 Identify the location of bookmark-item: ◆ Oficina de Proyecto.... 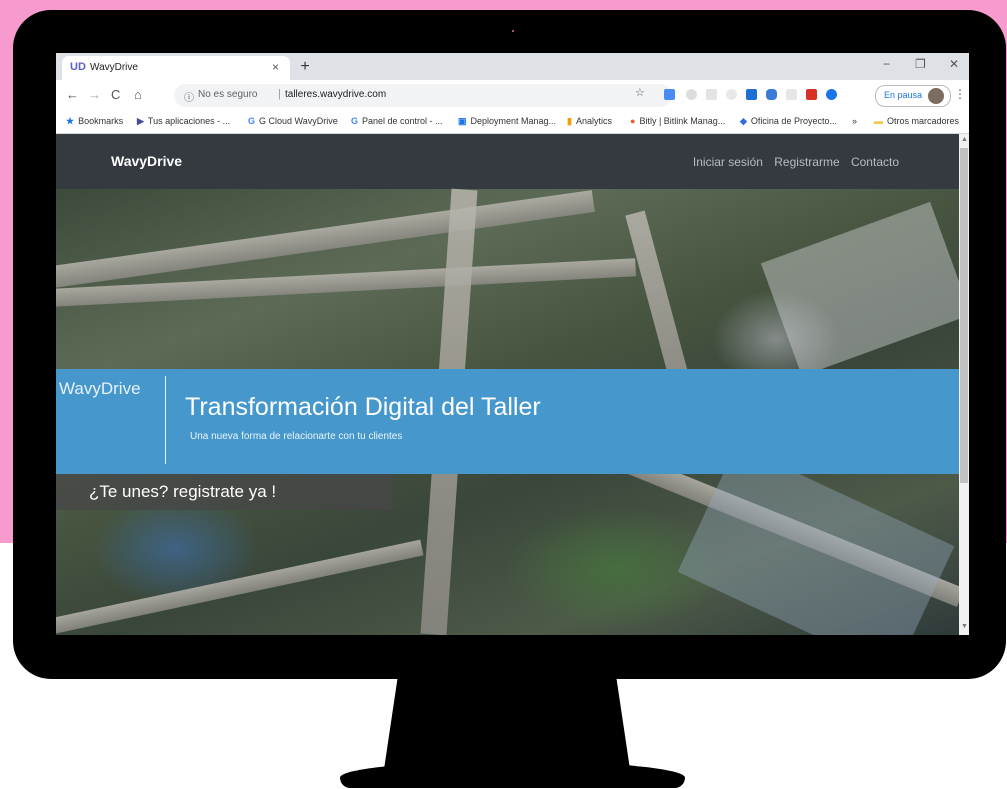
(788, 121).